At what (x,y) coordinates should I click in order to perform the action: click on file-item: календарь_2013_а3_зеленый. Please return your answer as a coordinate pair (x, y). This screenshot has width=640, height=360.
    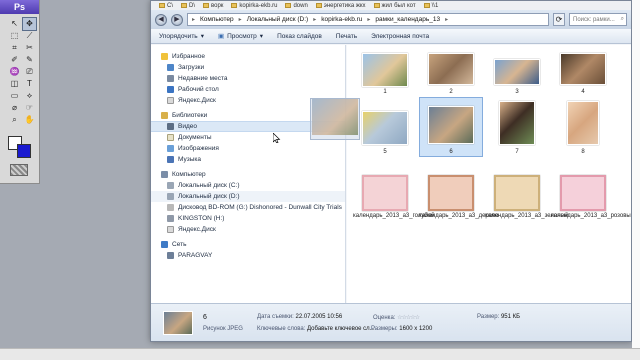
    Looking at the image, I should click on (526, 206).